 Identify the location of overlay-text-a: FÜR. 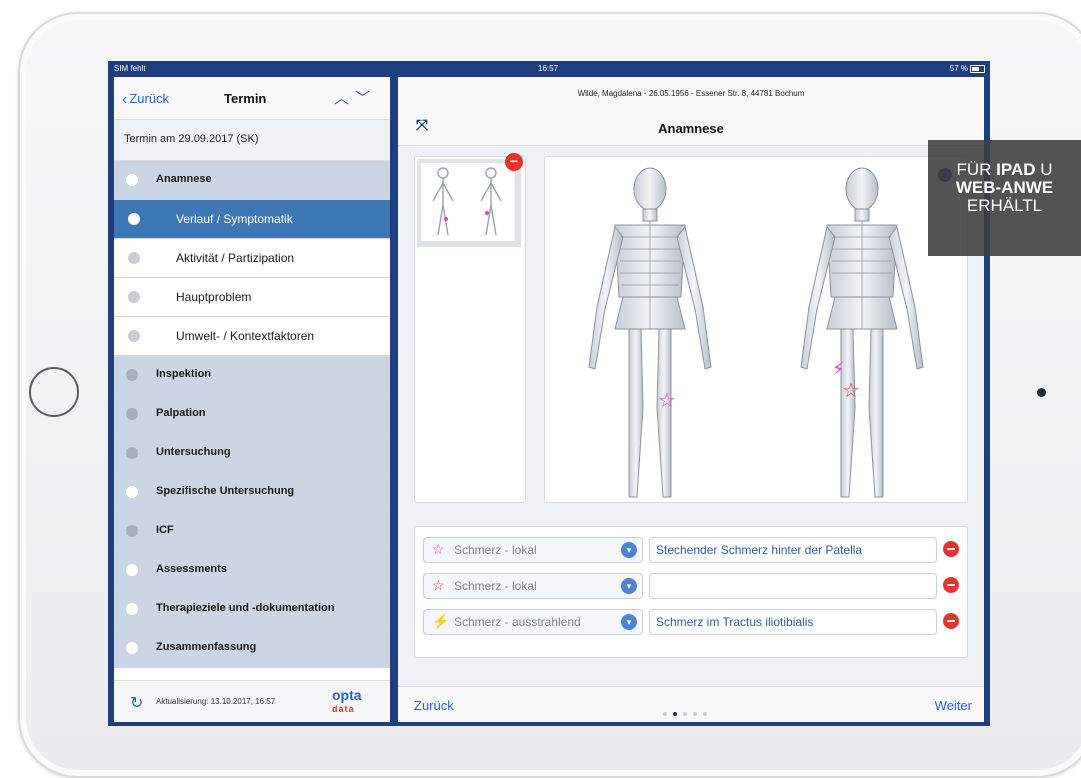
(976, 169).